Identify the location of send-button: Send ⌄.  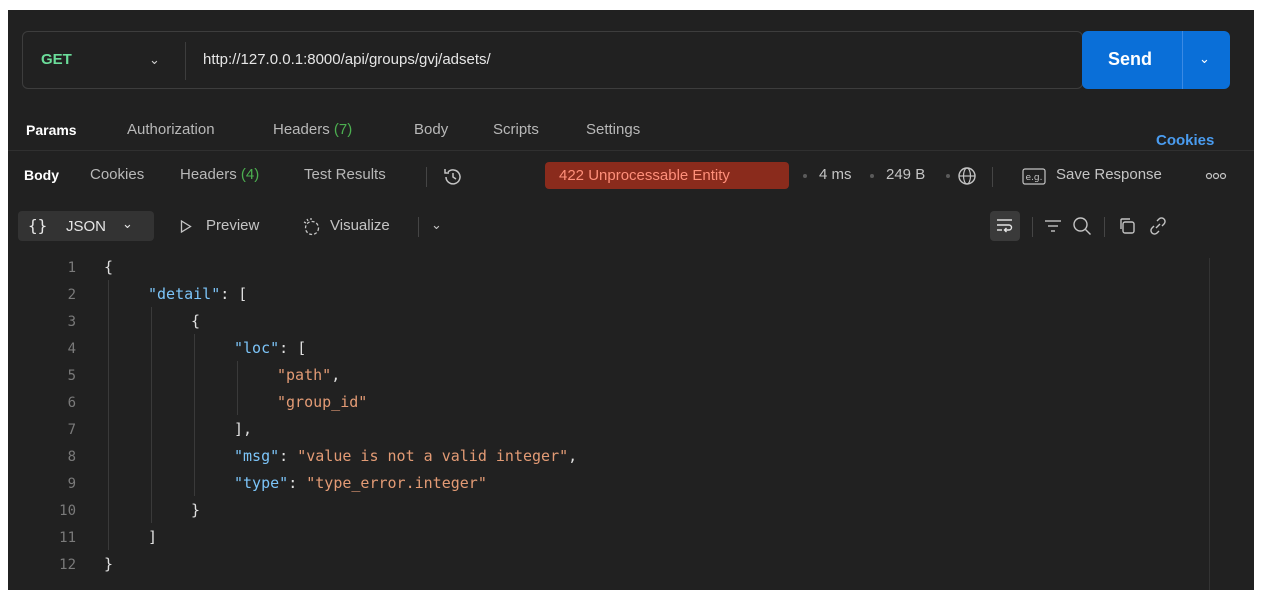
(1156, 60).